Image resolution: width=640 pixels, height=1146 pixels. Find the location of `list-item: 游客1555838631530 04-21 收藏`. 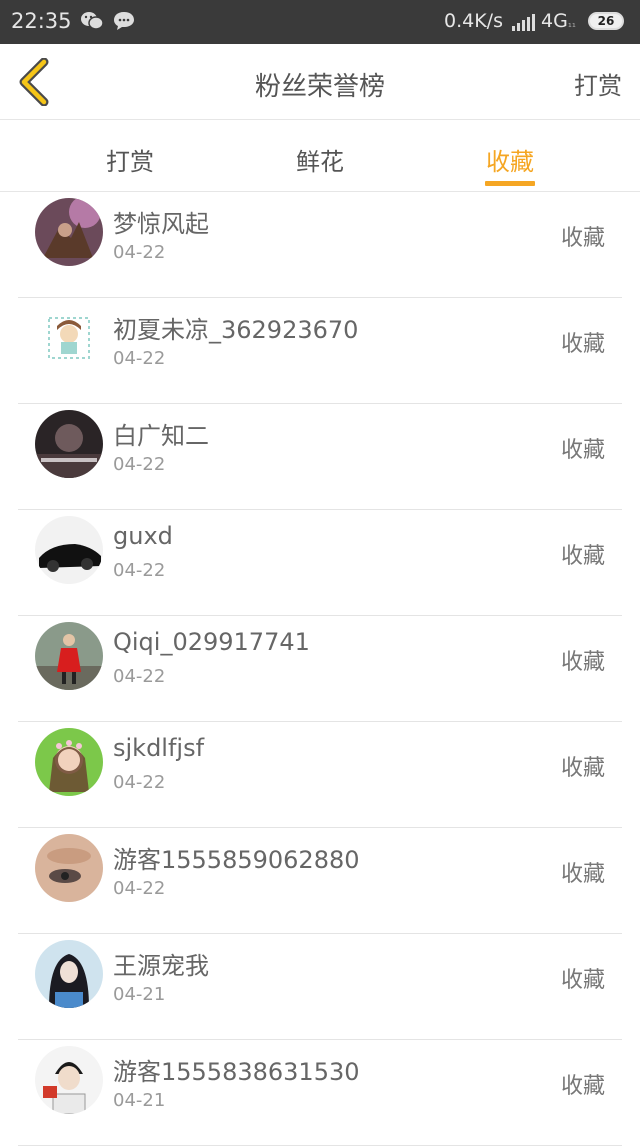

list-item: 游客1555838631530 04-21 收藏 is located at coordinates (320, 1093).